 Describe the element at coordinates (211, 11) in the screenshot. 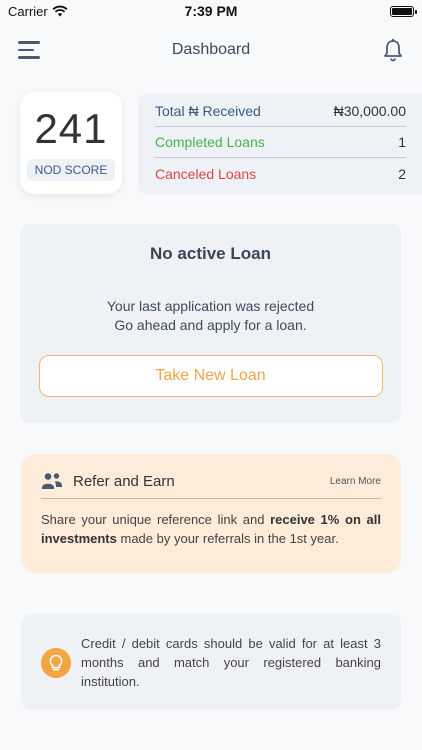

I see `status-bar: Carrier 7:39 PM` at that location.